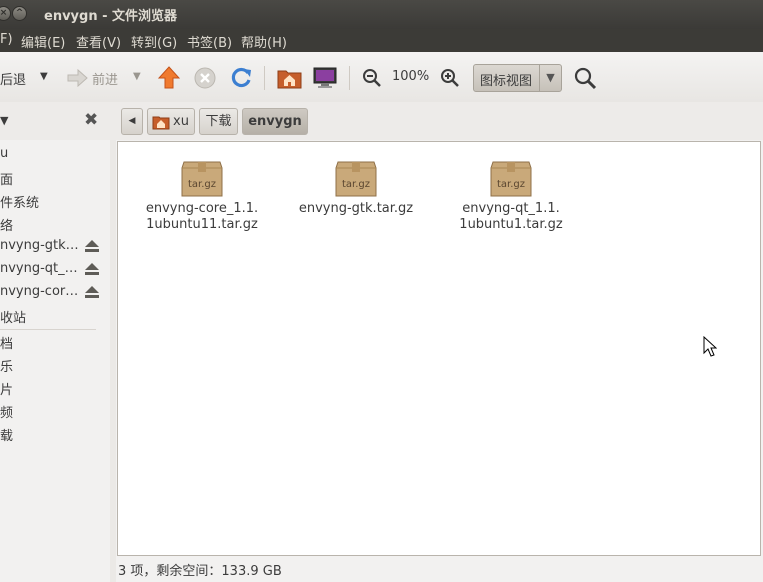  Describe the element at coordinates (13, 78) in the screenshot. I see `back-button: 后退` at that location.